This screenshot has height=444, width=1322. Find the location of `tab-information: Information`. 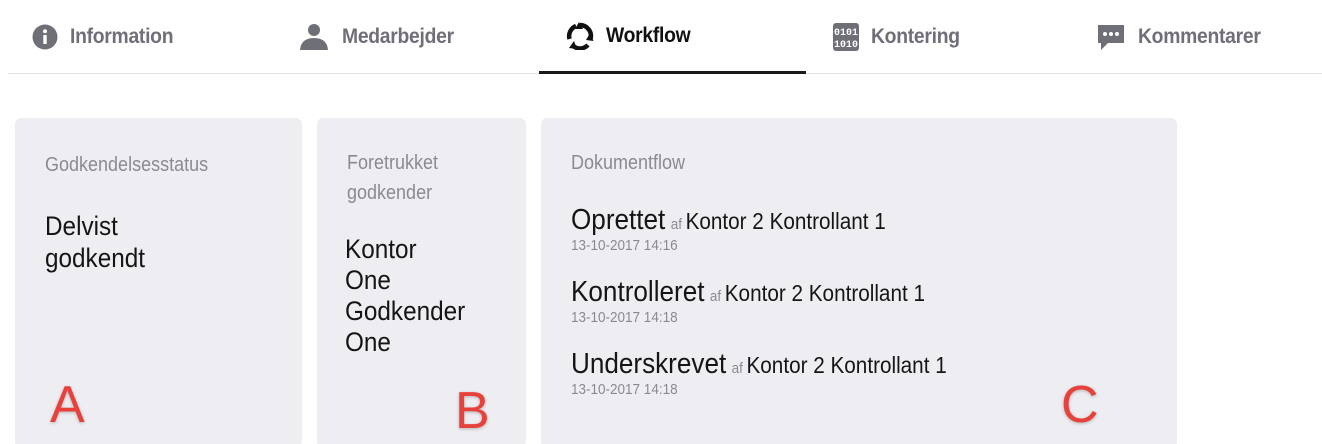

tab-information: Information is located at coordinates (107, 37).